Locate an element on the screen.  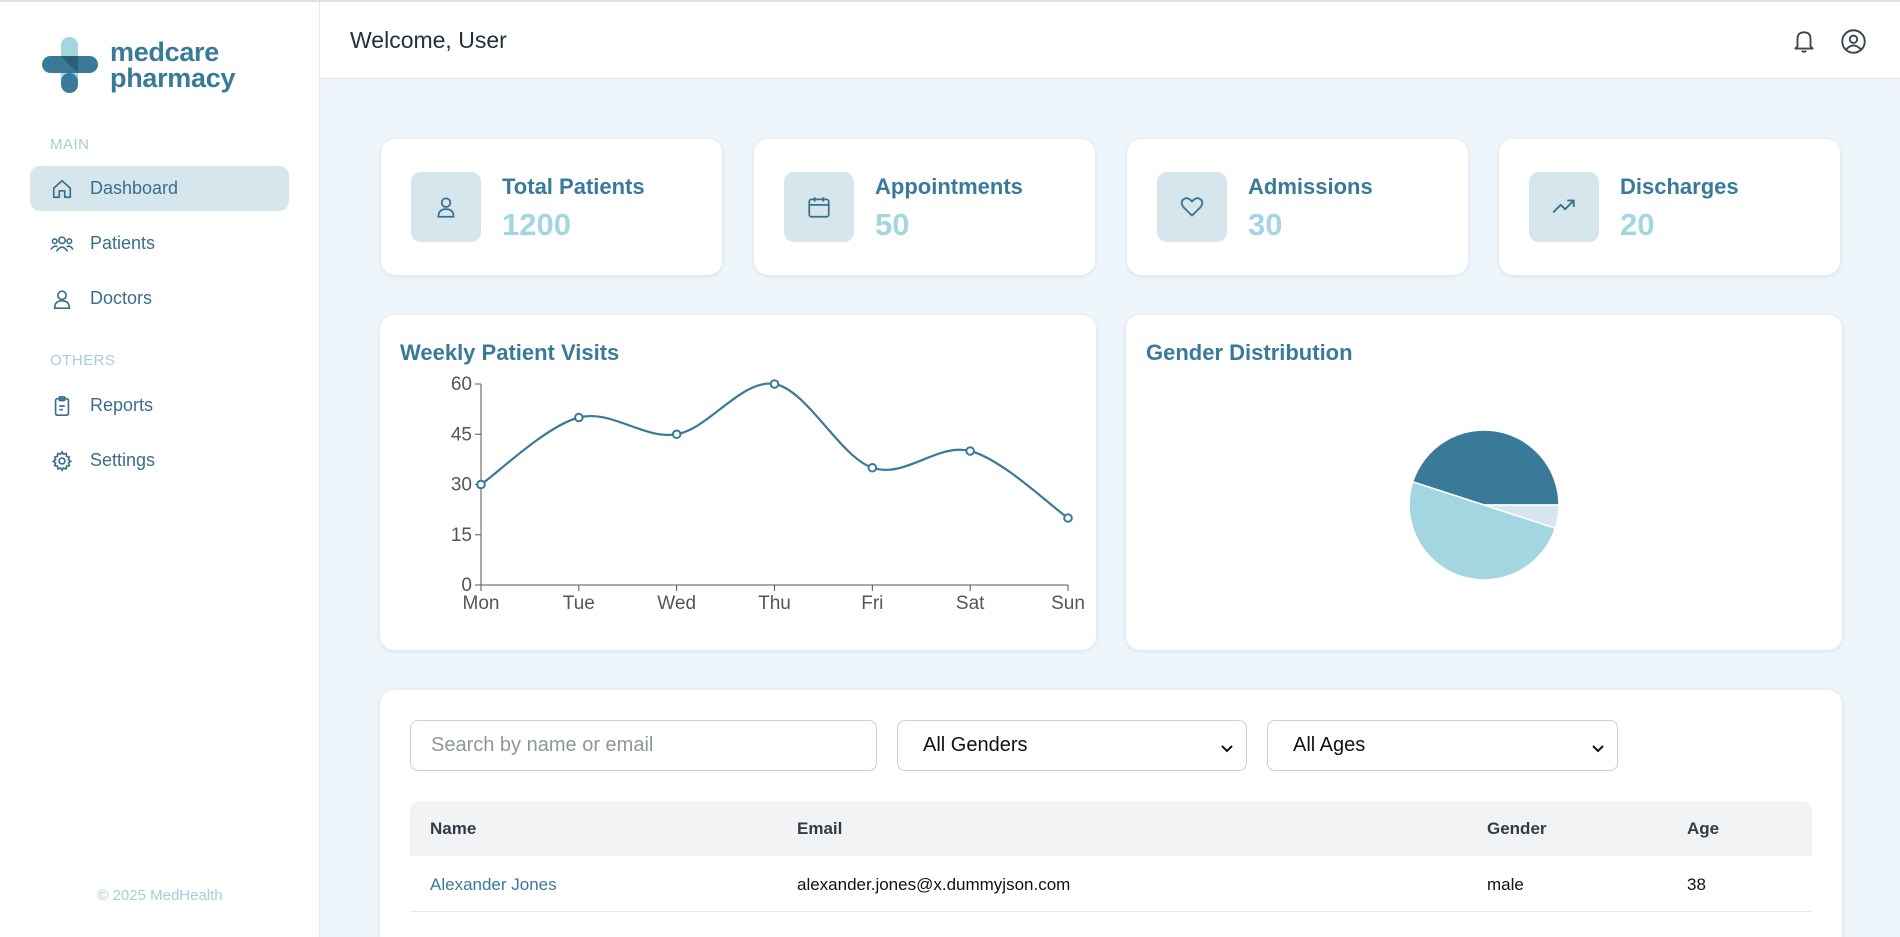
clipboard-icon is located at coordinates (62, 406).